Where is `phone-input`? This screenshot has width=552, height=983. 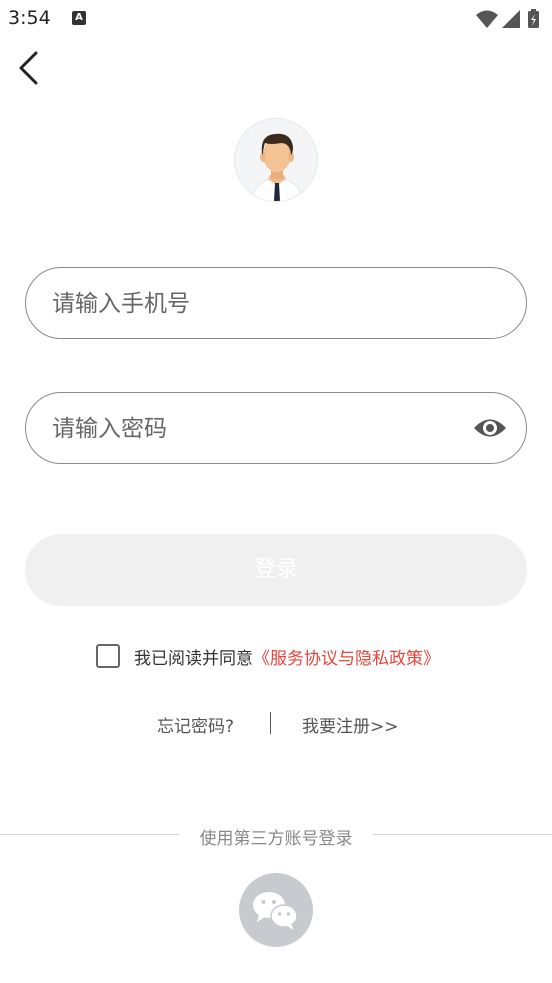
phone-input is located at coordinates (262, 303).